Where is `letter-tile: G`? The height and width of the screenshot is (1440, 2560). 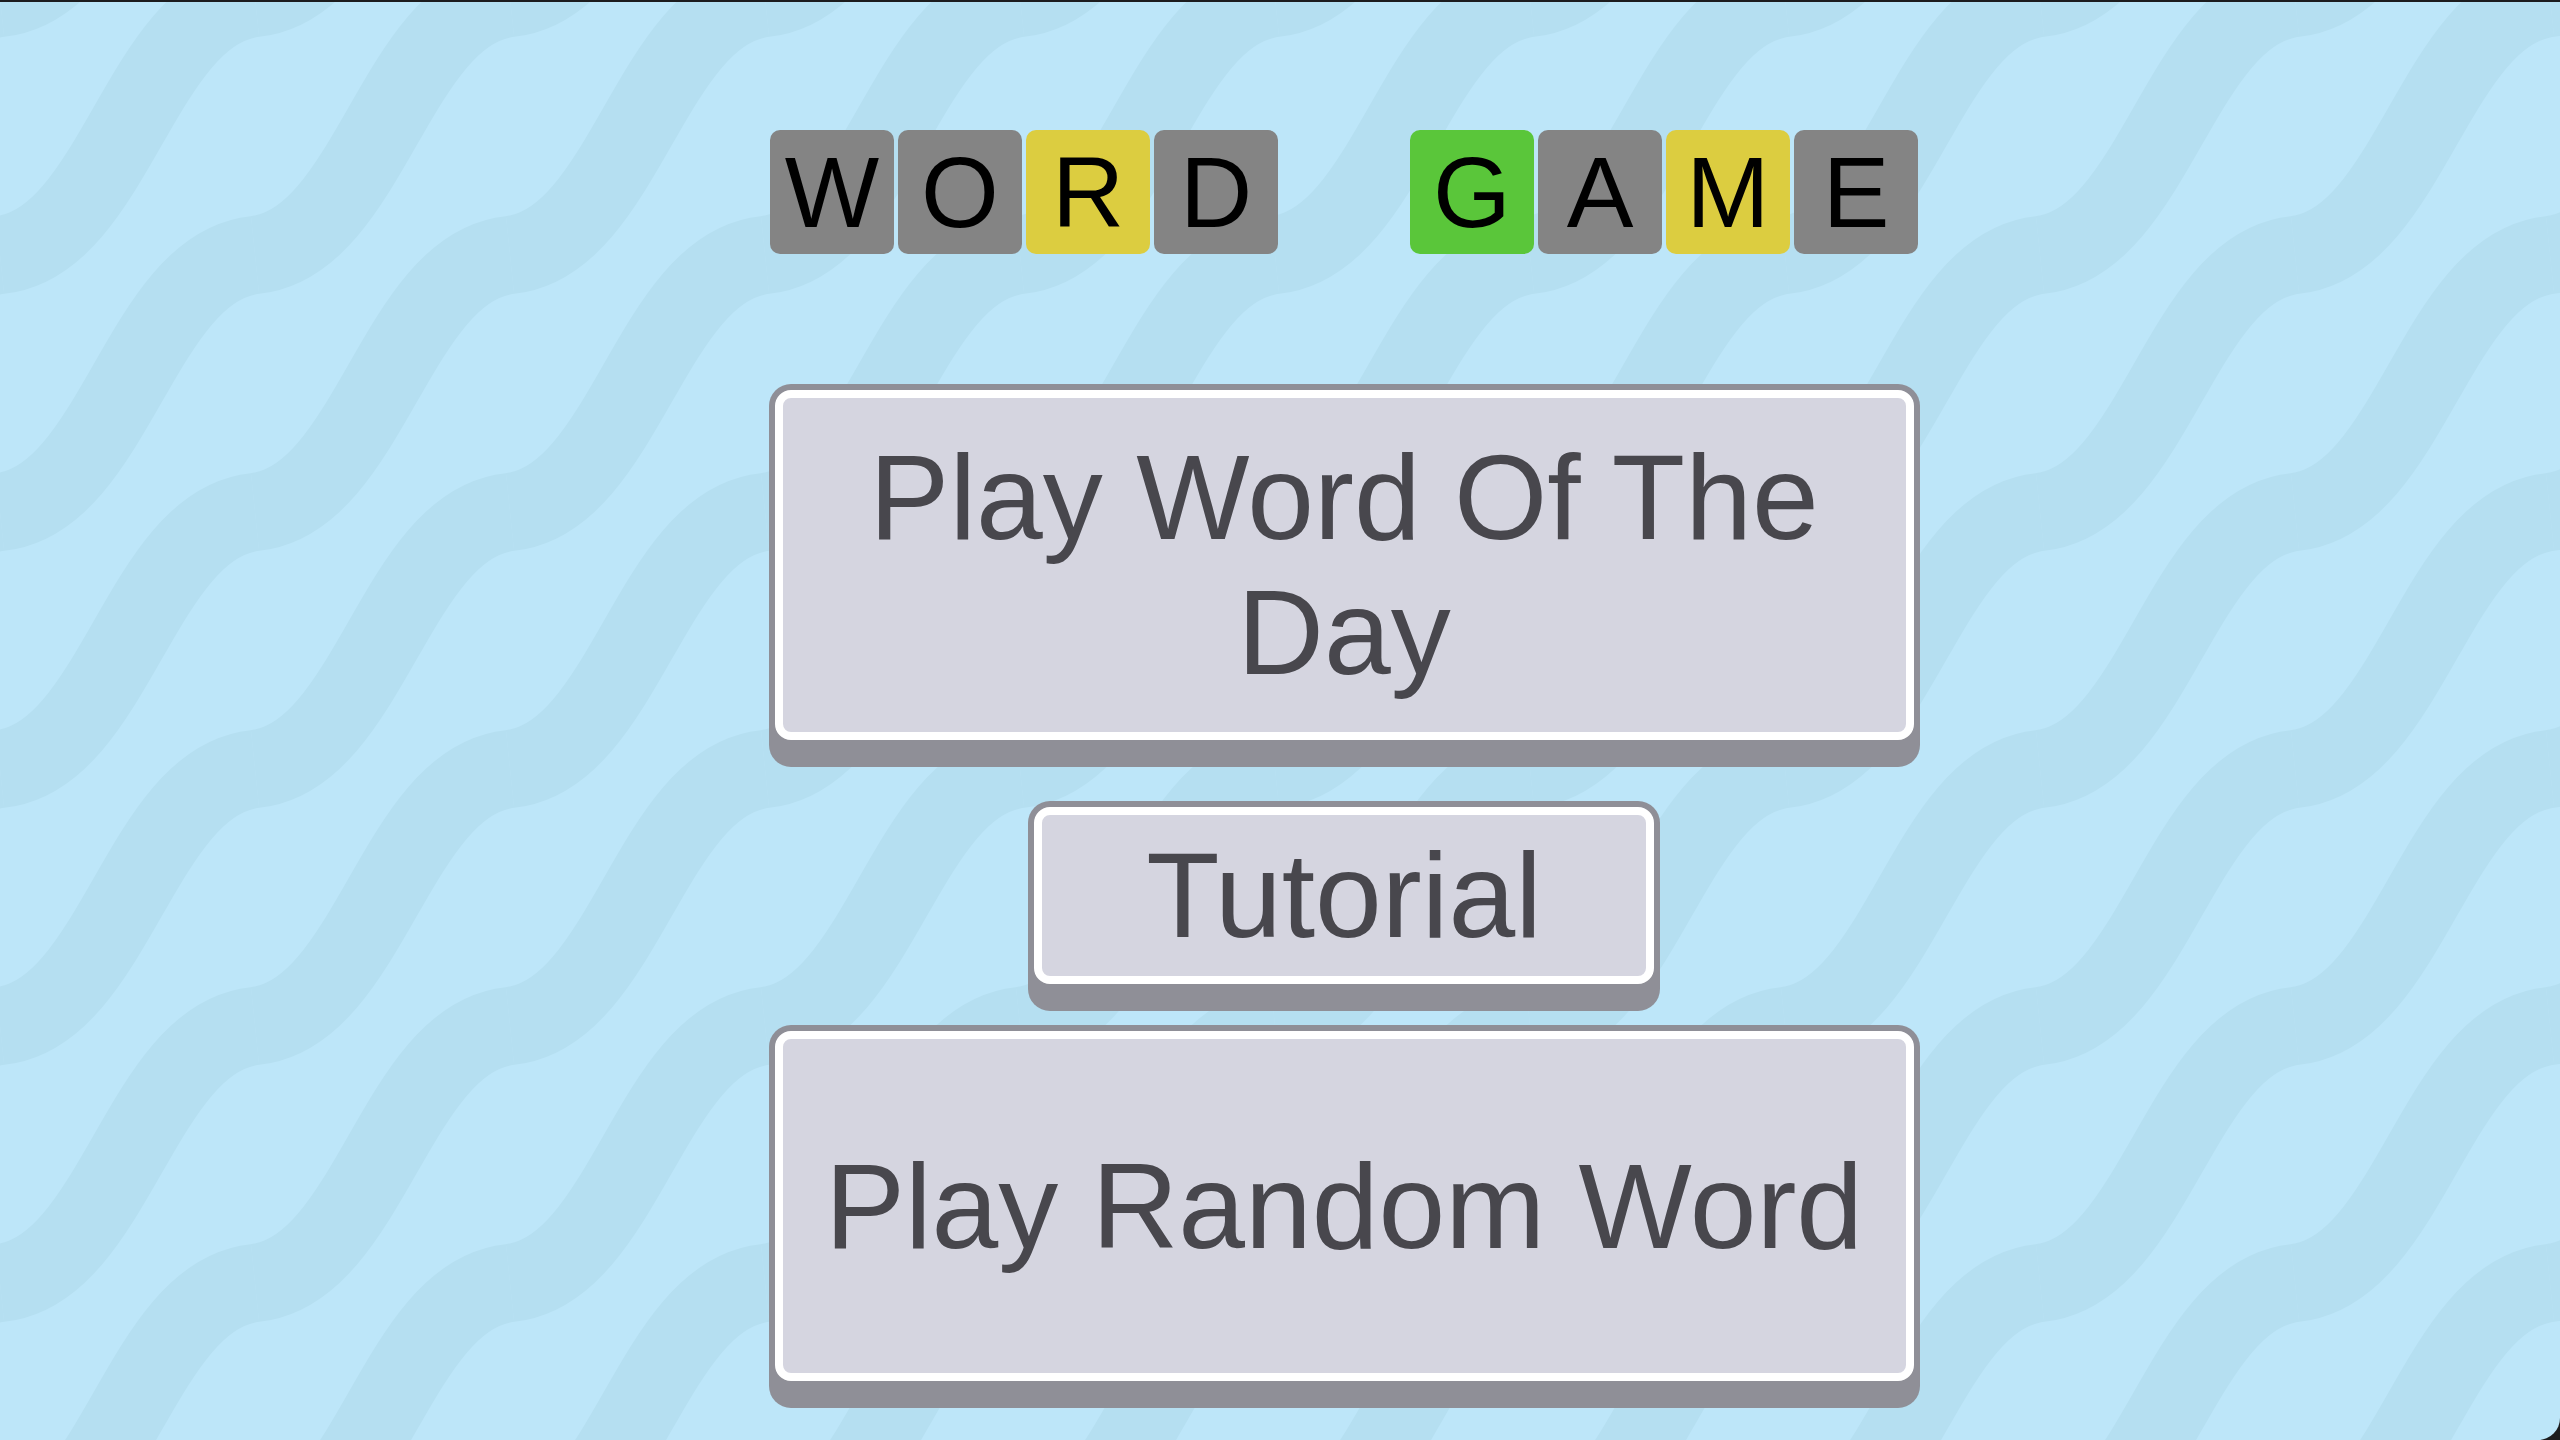
letter-tile: G is located at coordinates (1472, 192).